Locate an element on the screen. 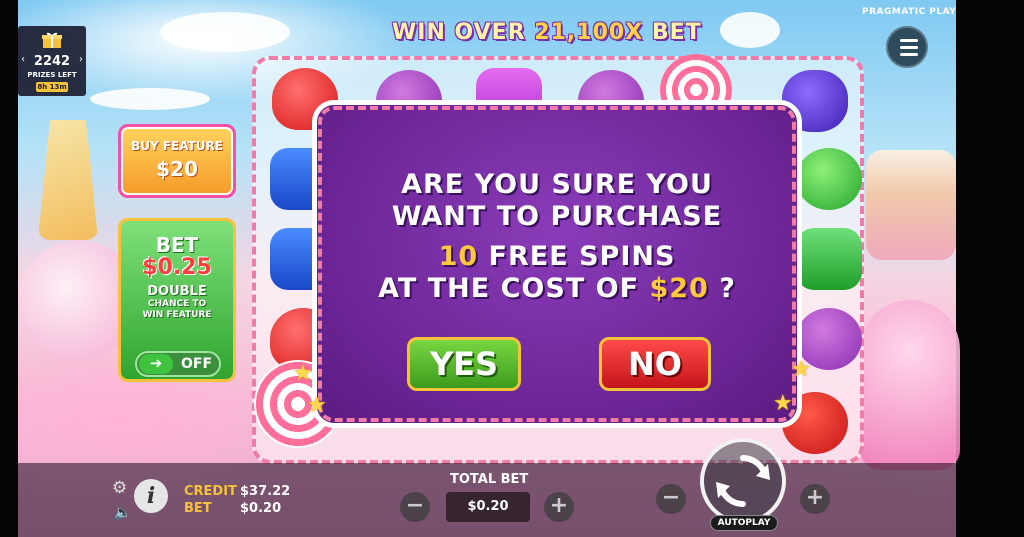 This screenshot has width=1024, height=537. banner-amount: 21,100X is located at coordinates (589, 32).